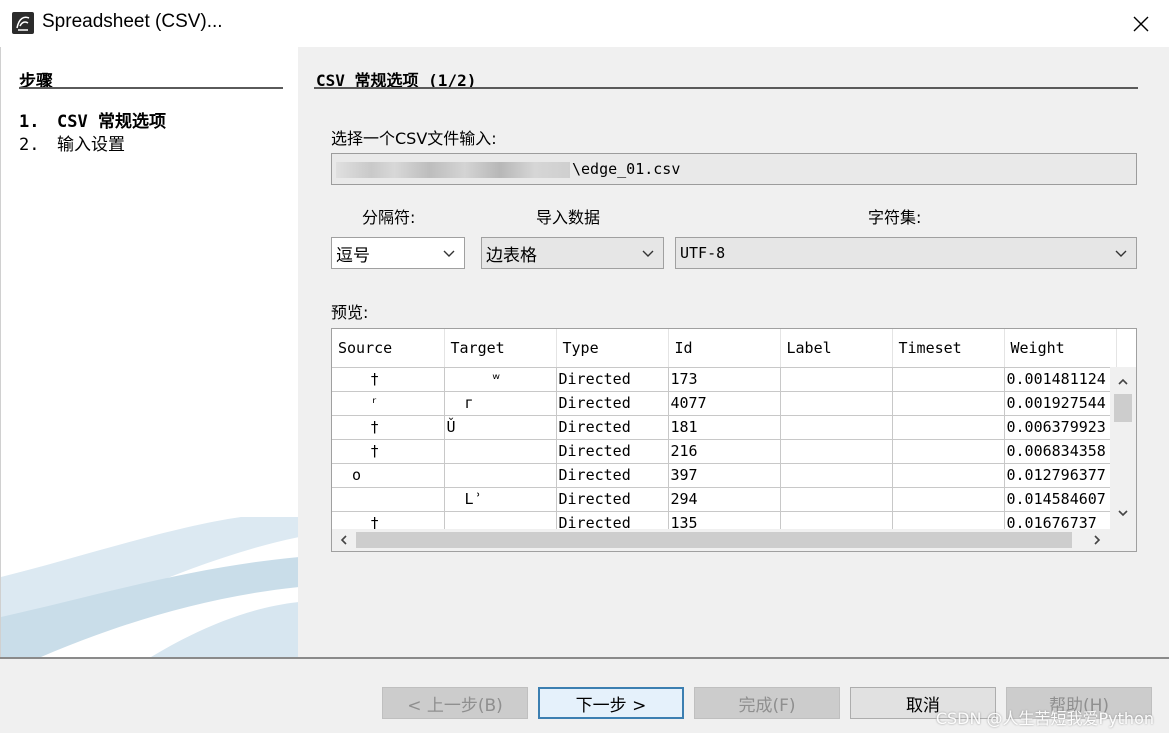  What do you see at coordinates (1123, 382) in the screenshot?
I see `scroll-up-icon` at bounding box center [1123, 382].